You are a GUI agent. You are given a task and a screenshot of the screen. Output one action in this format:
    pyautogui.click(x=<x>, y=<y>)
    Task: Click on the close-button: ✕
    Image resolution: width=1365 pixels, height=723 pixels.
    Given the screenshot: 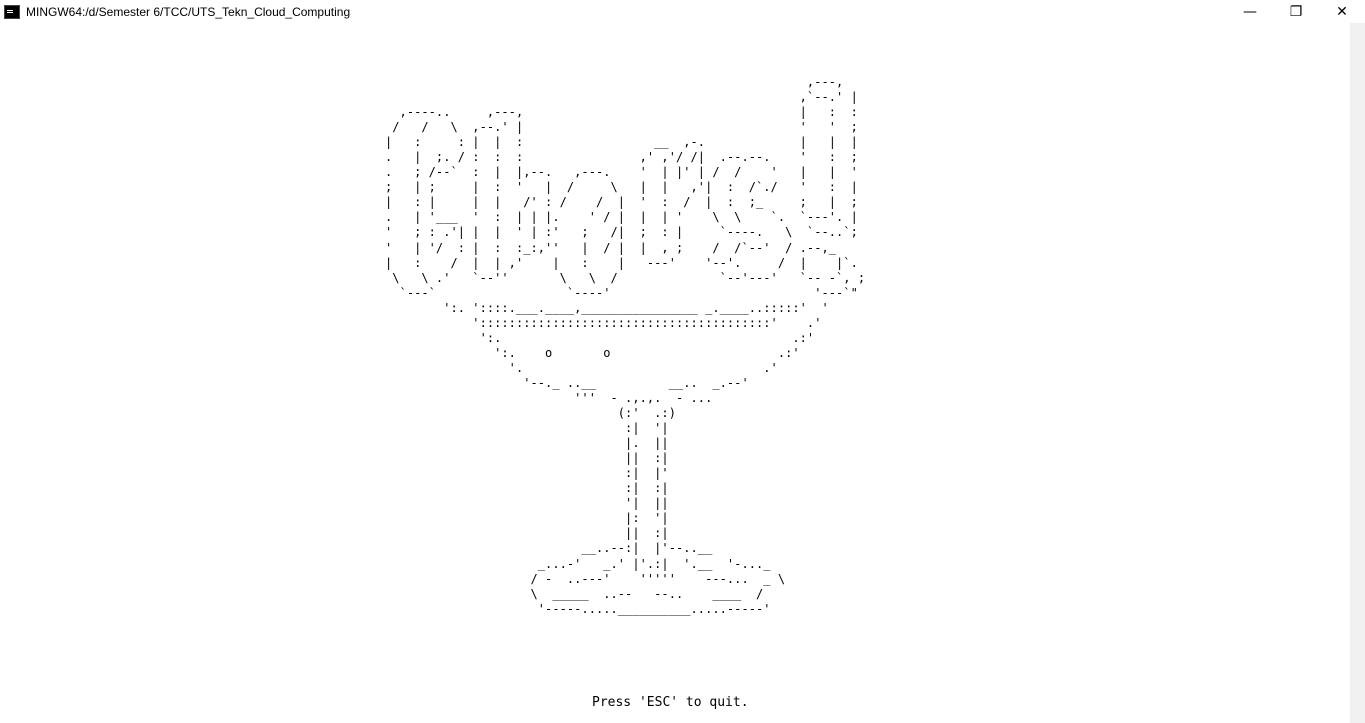 What is the action you would take?
    pyautogui.click(x=1342, y=11)
    